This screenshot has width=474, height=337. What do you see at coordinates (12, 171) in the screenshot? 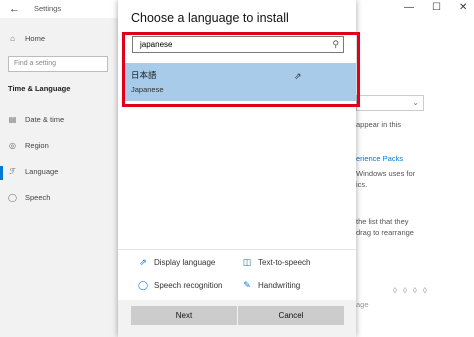
I see `language-icon: ℱ` at bounding box center [12, 171].